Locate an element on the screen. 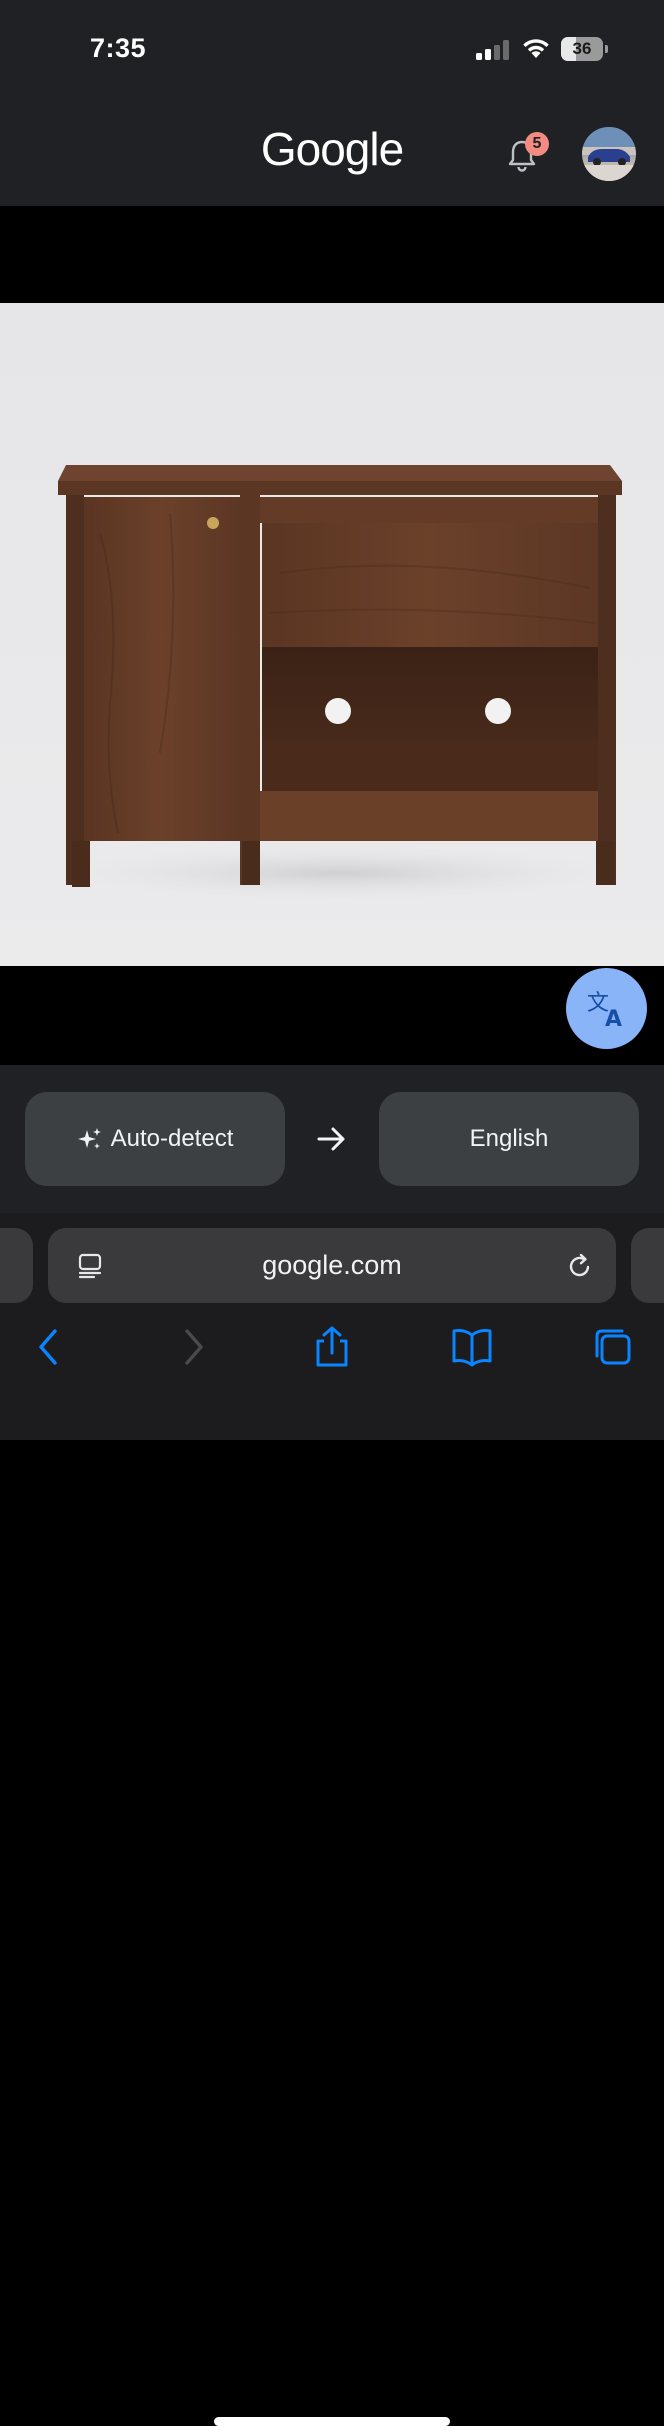 The height and width of the screenshot is (2426, 664). wifi-icon is located at coordinates (536, 48).